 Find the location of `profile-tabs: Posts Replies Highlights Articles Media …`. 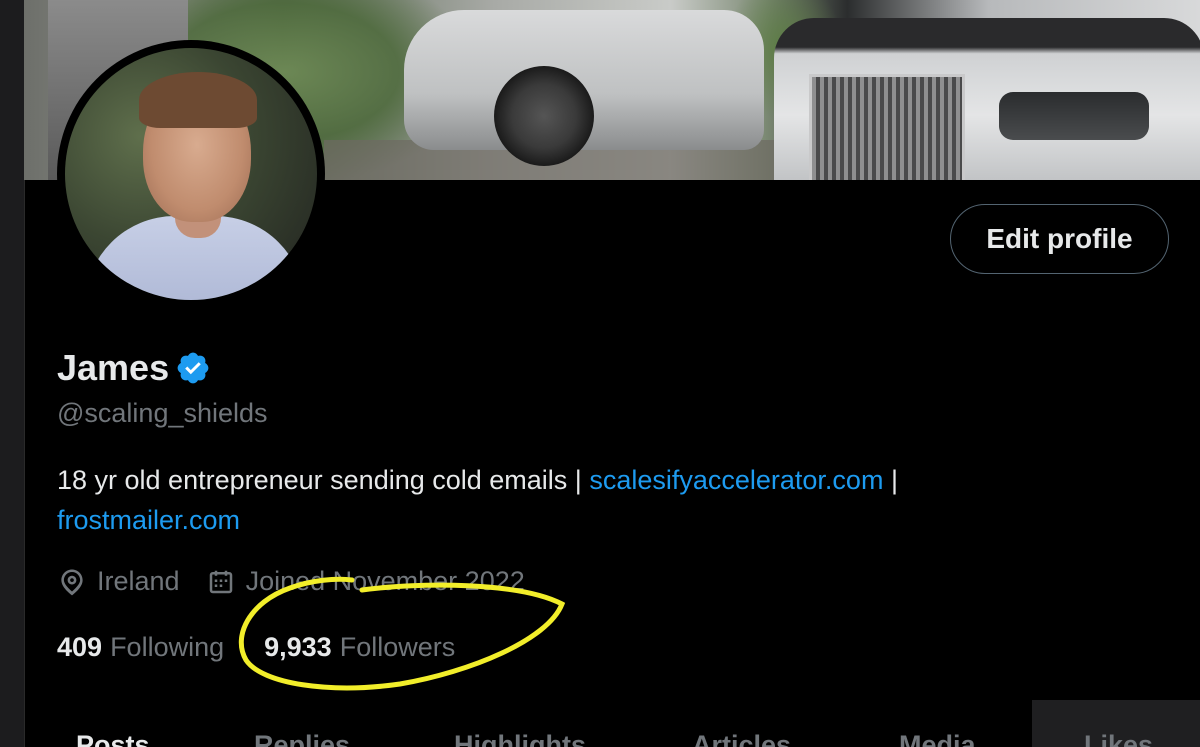

profile-tabs: Posts Replies Highlights Articles Media … is located at coordinates (612, 738).